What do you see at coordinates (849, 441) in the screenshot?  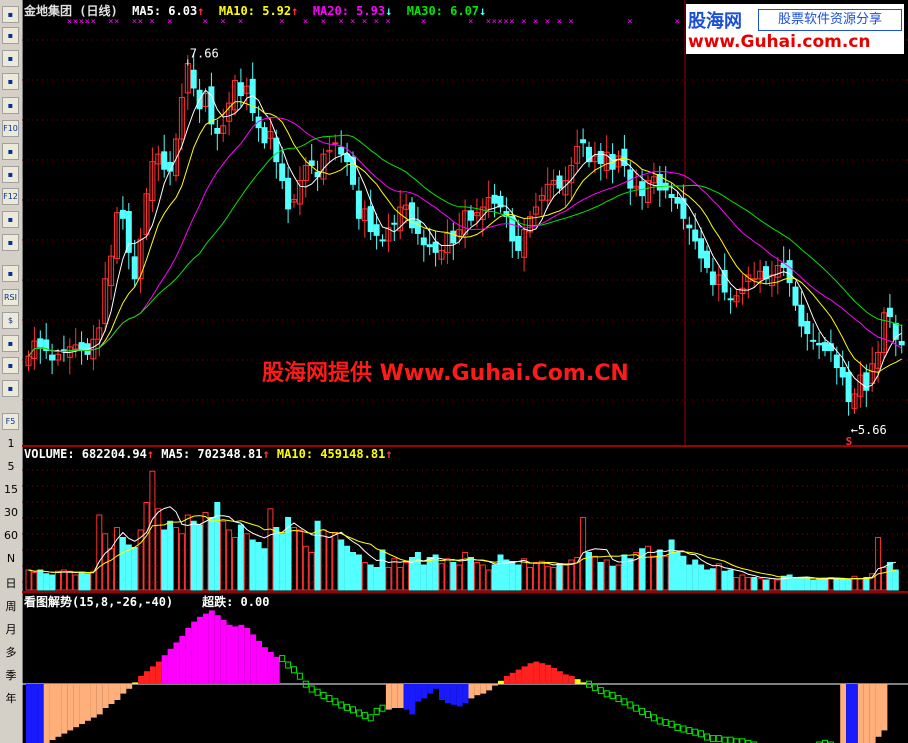 I see `s-mark: S` at bounding box center [849, 441].